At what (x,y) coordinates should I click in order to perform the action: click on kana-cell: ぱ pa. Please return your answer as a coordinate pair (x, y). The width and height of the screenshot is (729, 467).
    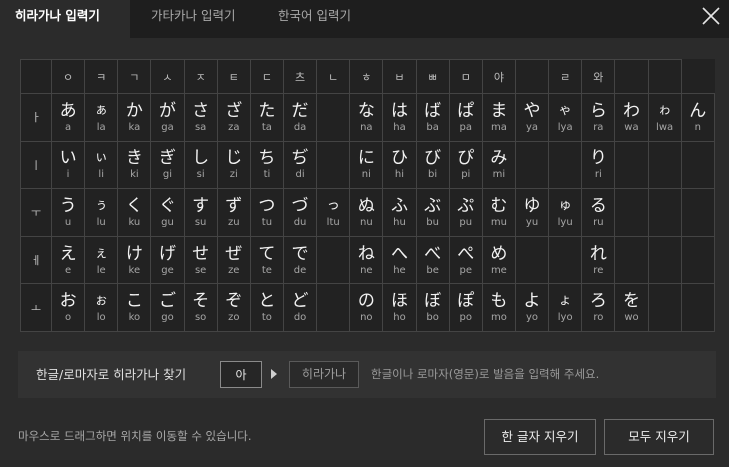
    Looking at the image, I should click on (465, 117).